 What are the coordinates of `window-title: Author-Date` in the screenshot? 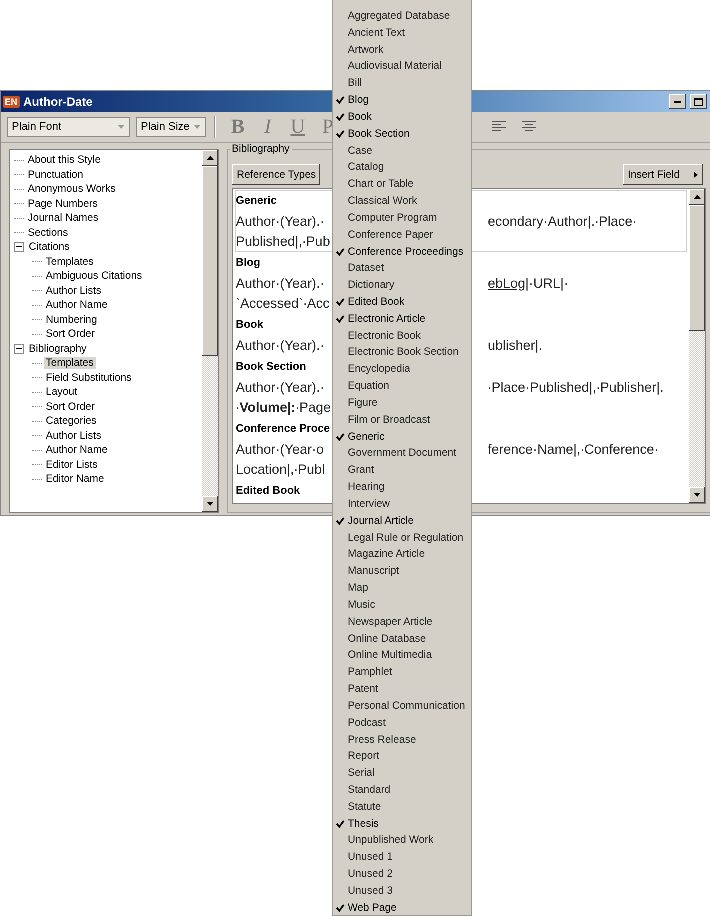 It's located at (58, 101).